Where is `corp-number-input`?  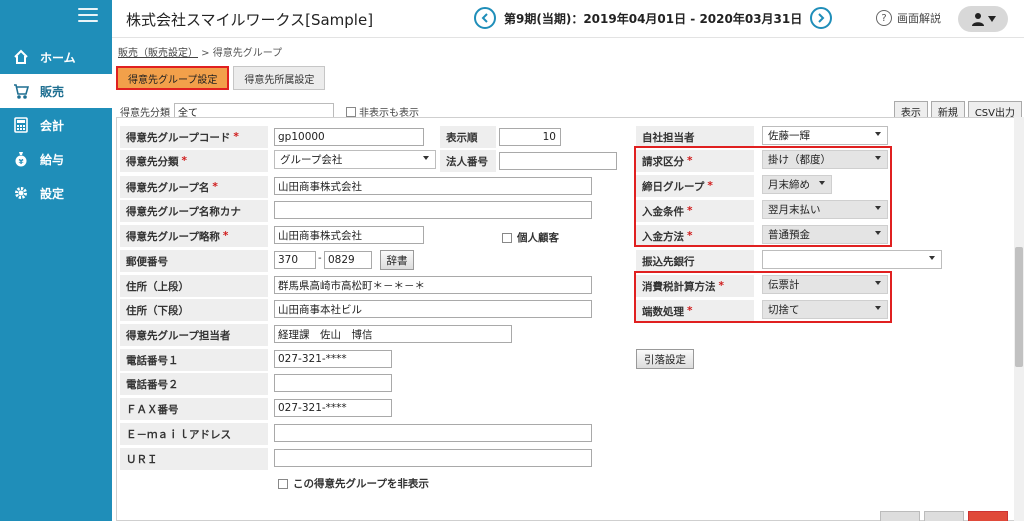
corp-number-input is located at coordinates (558, 161).